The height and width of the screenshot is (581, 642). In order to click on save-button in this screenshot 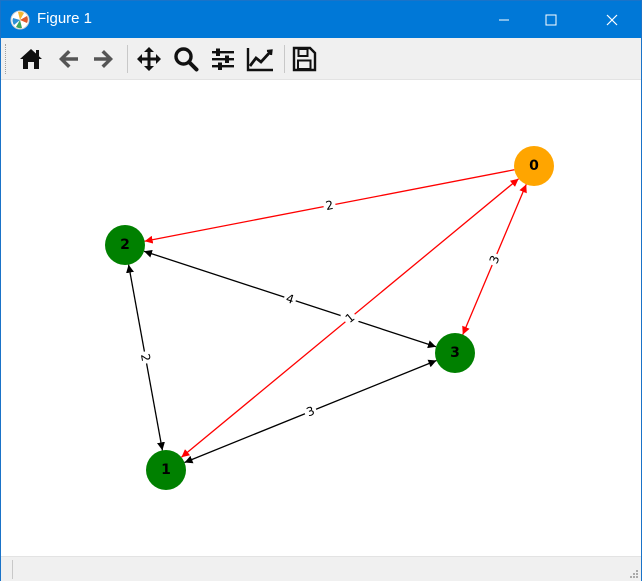, I will do `click(304, 59)`.